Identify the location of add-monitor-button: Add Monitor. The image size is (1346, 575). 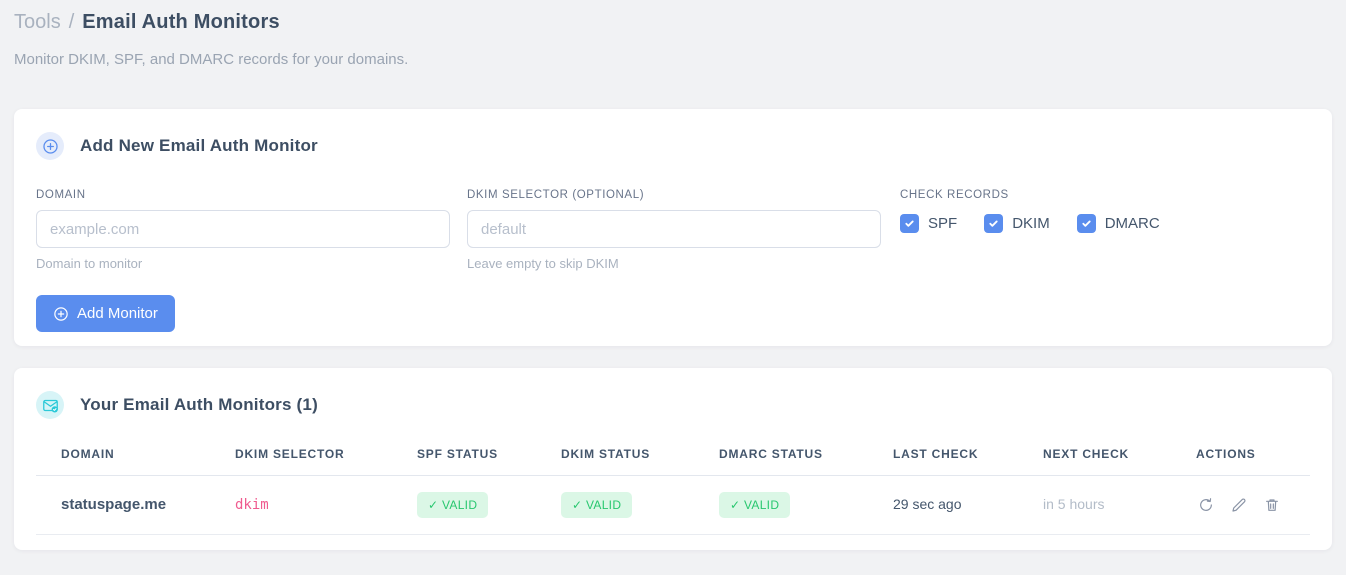
(105, 313).